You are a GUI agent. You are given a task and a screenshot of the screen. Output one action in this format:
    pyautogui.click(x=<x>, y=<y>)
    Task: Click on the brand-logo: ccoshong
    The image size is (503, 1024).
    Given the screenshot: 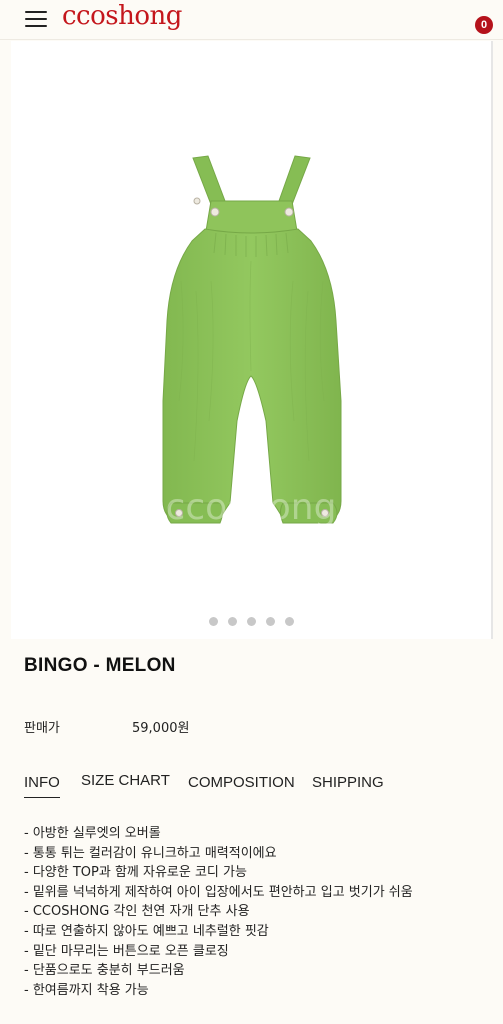 What is the action you would take?
    pyautogui.click(x=122, y=16)
    